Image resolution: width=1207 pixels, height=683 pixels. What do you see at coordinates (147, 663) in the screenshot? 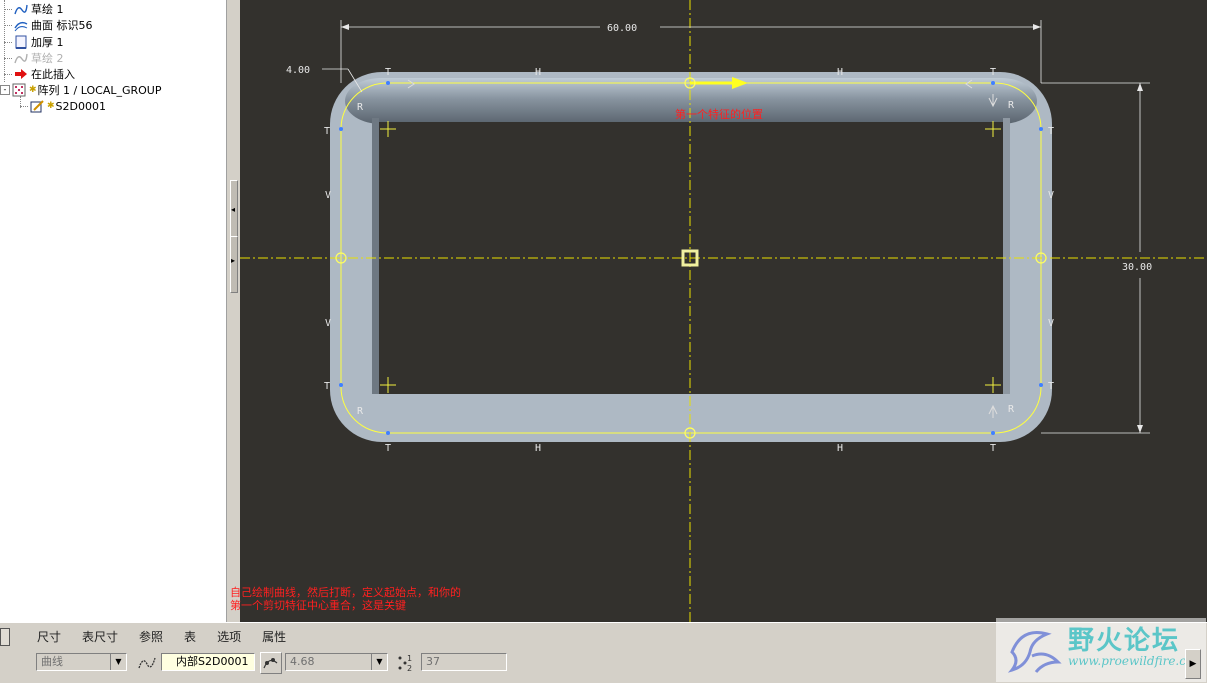
I see `curve-icon` at bounding box center [147, 663].